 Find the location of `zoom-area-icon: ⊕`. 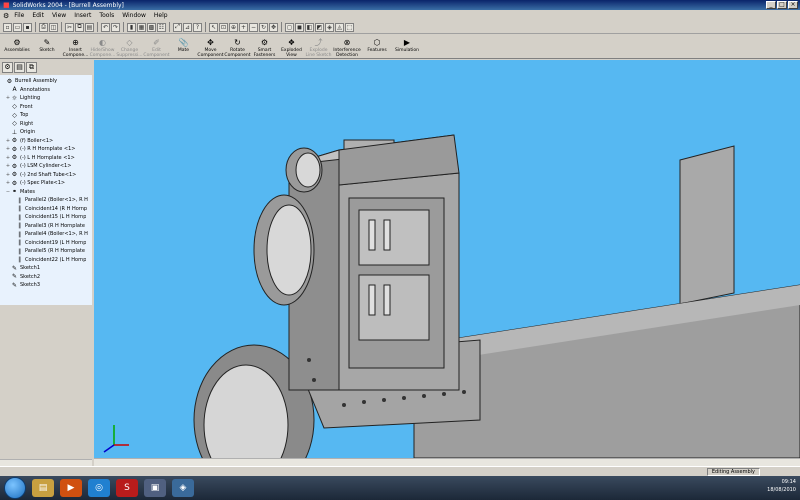

zoom-area-icon: ⊕ is located at coordinates (233, 27).